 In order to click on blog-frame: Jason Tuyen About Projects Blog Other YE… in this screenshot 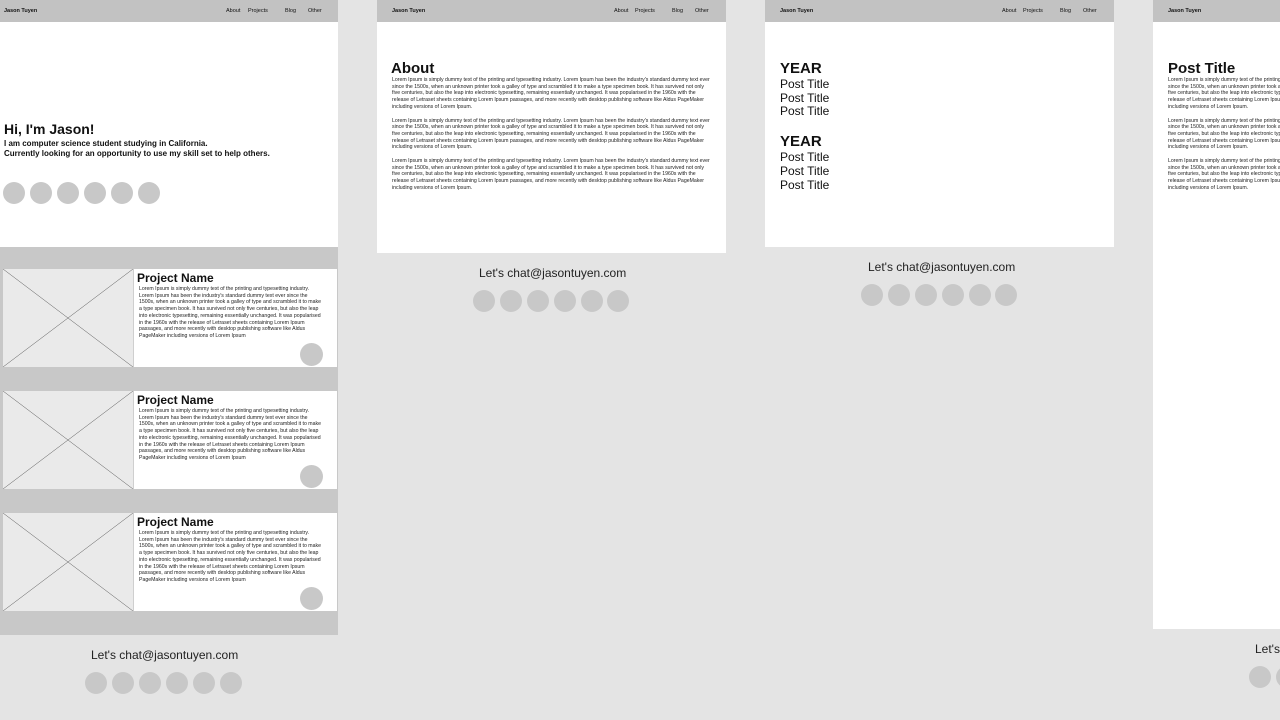, I will do `click(939, 170)`.